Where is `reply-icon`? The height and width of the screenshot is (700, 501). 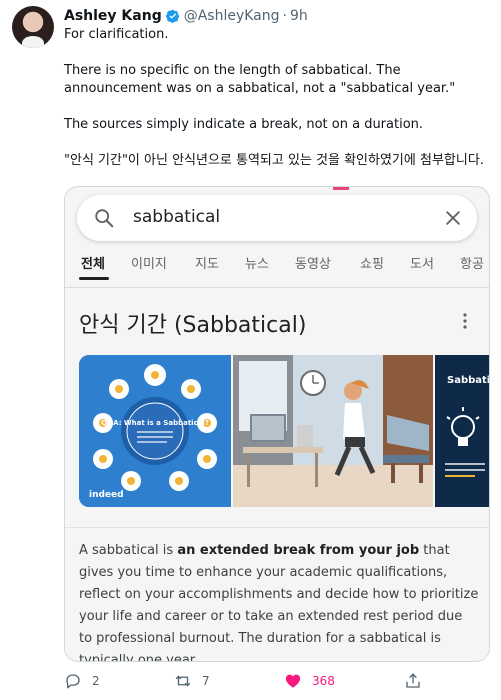
reply-icon is located at coordinates (73, 681).